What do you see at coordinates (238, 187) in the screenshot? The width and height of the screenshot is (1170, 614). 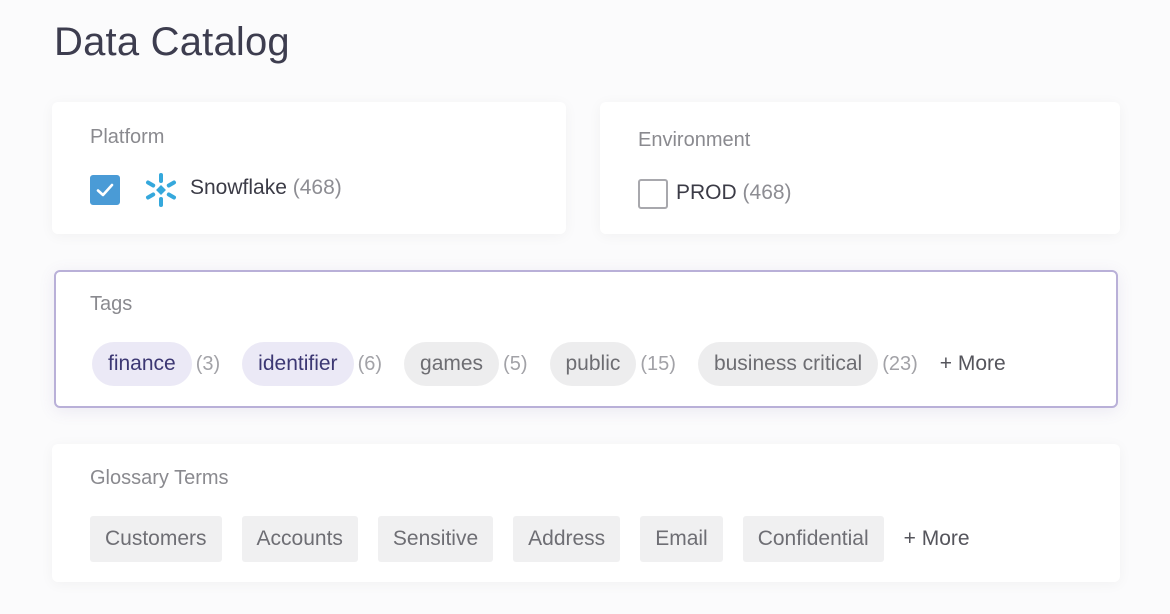 I see `snowflake-option-label: Snowflake` at bounding box center [238, 187].